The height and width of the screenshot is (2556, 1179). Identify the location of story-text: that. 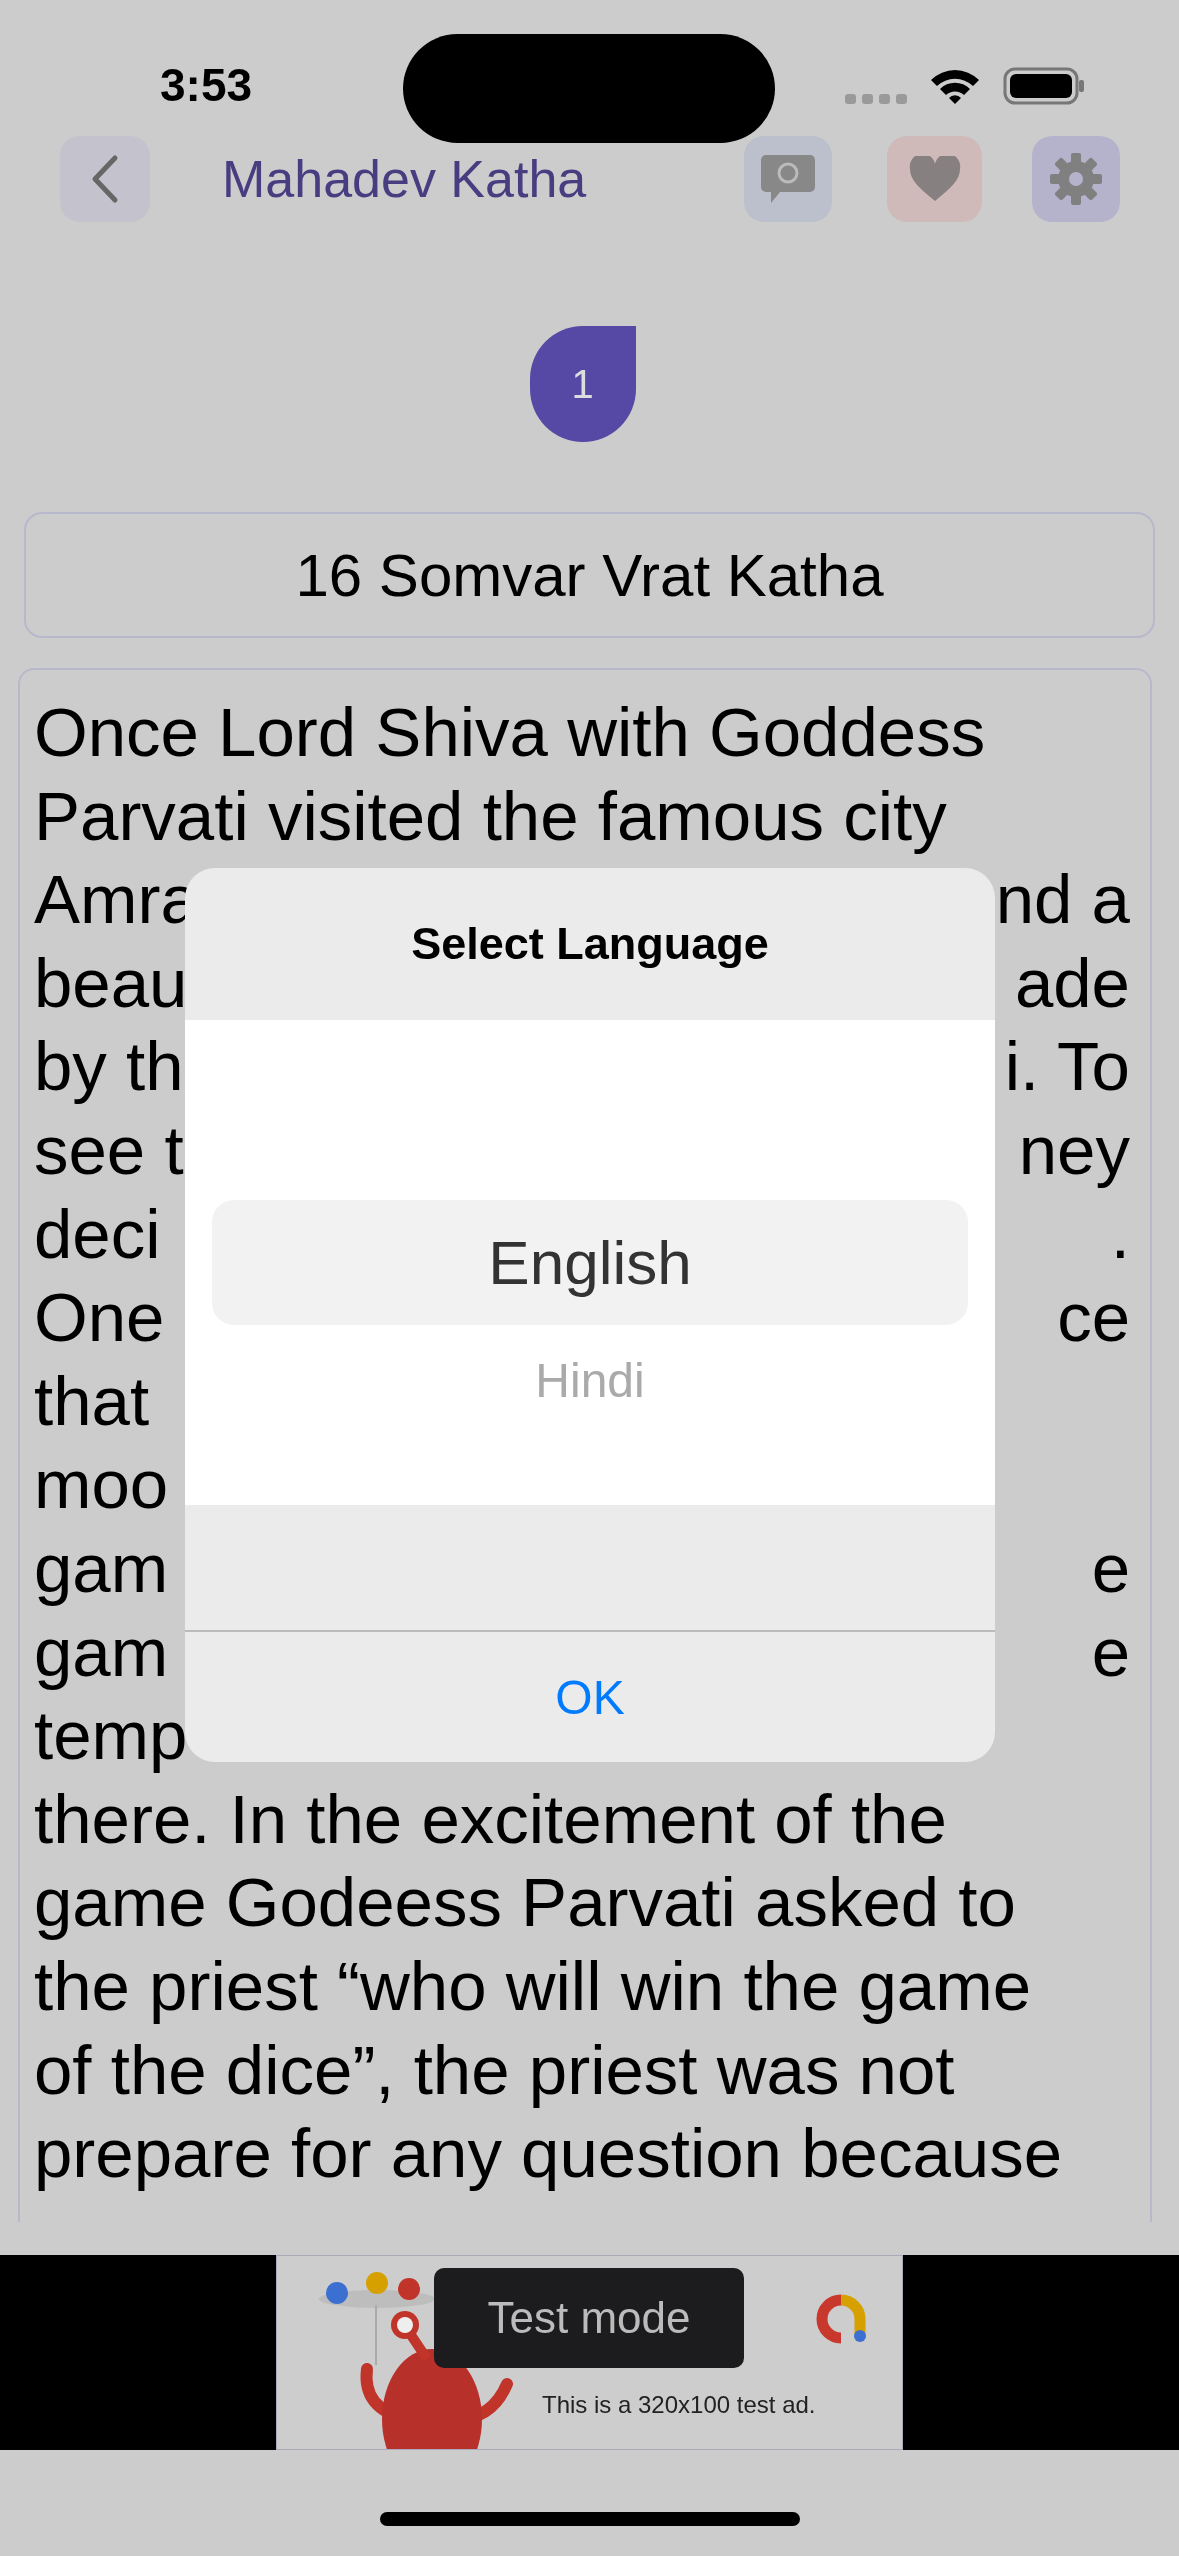
(92, 1401).